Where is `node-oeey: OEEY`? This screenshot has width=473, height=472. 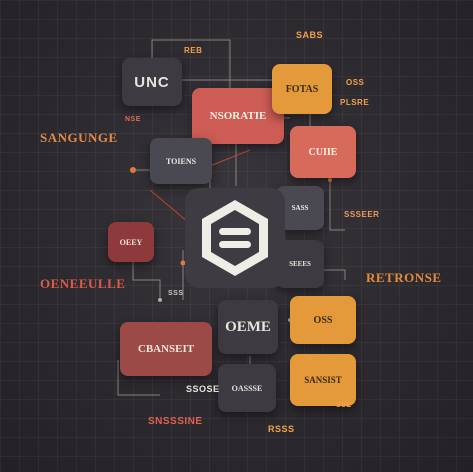
node-oeey: OEEY is located at coordinates (131, 242).